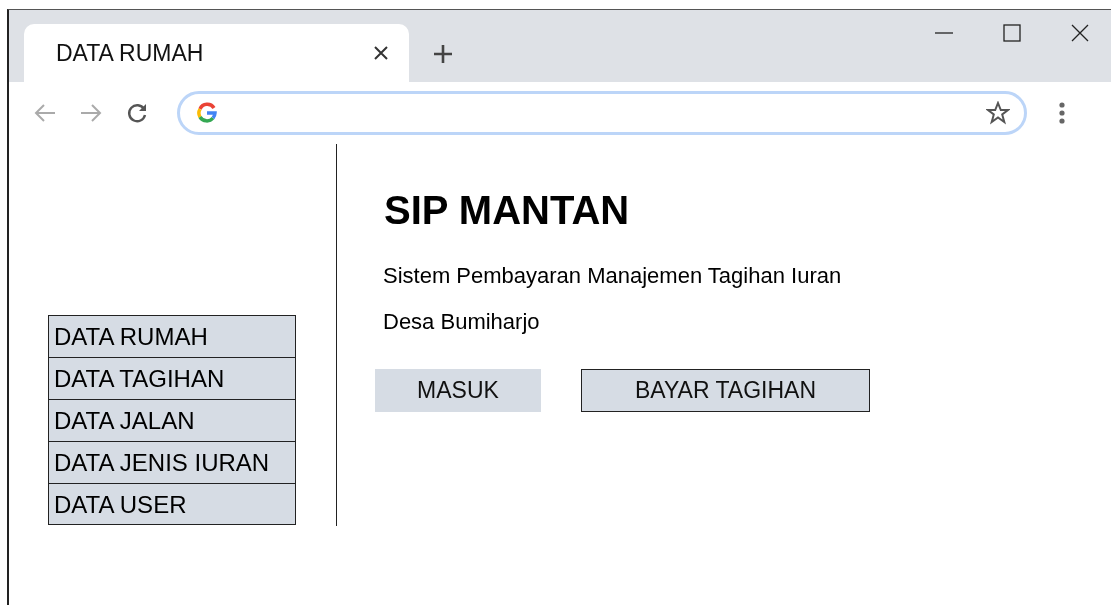 The width and height of the screenshot is (1111, 605). What do you see at coordinates (137, 113) in the screenshot?
I see `reload-icon` at bounding box center [137, 113].